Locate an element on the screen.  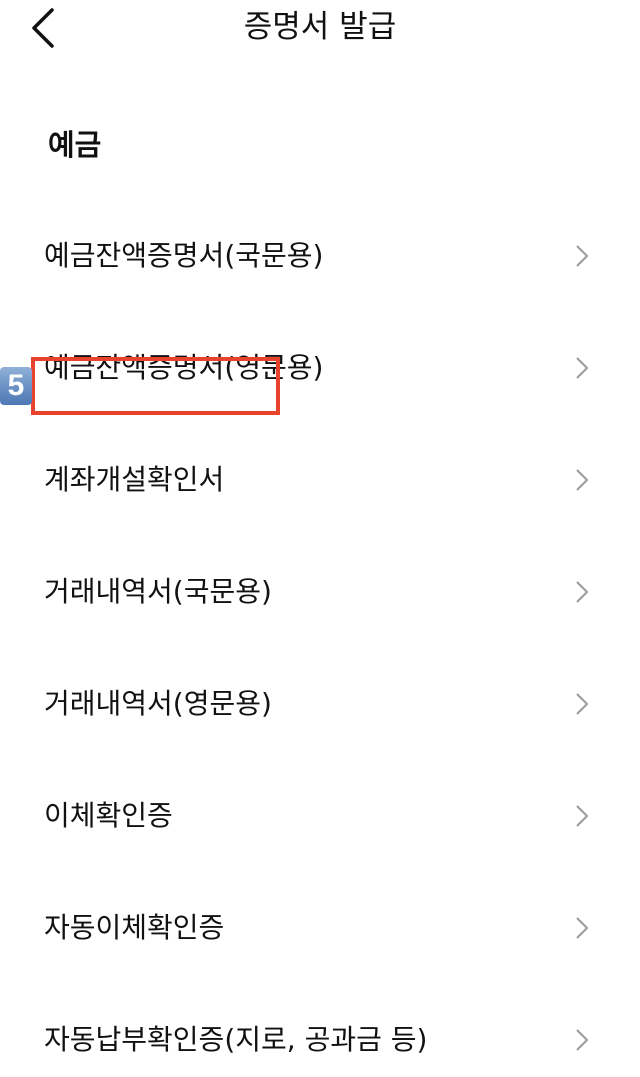
menu-item-transaction-history-english: 거래내역서(영문용) is located at coordinates (320, 704).